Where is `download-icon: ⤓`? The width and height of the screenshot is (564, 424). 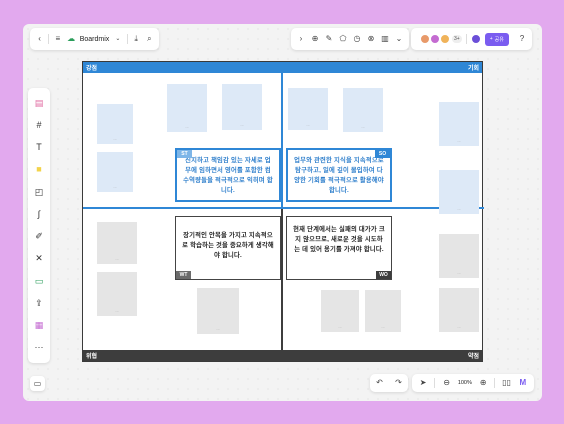
download-icon: ⤓ is located at coordinates (135, 39).